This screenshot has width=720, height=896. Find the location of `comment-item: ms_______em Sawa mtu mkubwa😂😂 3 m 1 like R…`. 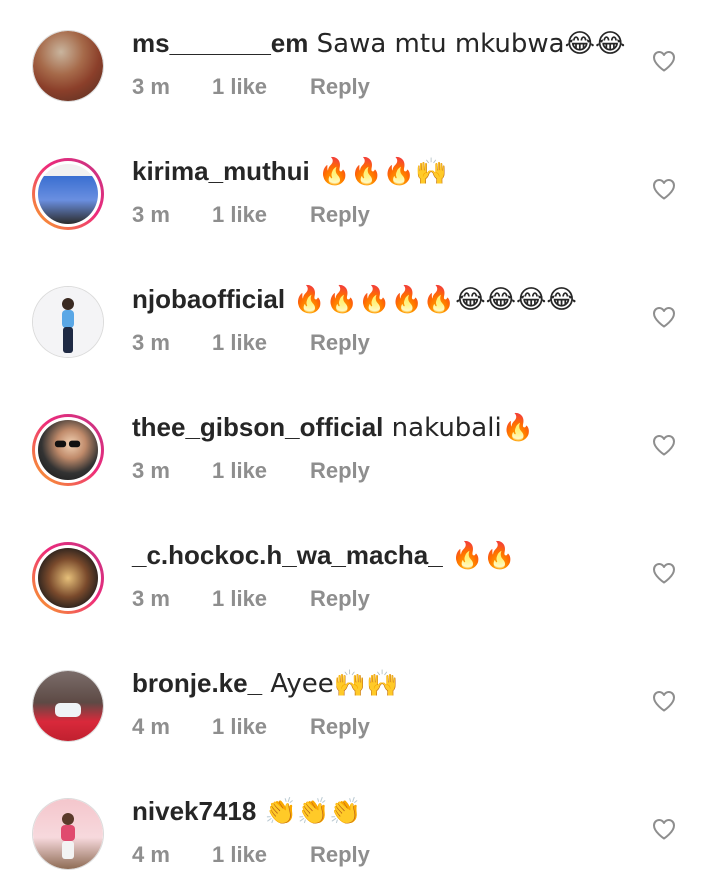

comment-item: ms_______em Sawa mtu mkubwa😂😂 3 m 1 like R… is located at coordinates (360, 64).